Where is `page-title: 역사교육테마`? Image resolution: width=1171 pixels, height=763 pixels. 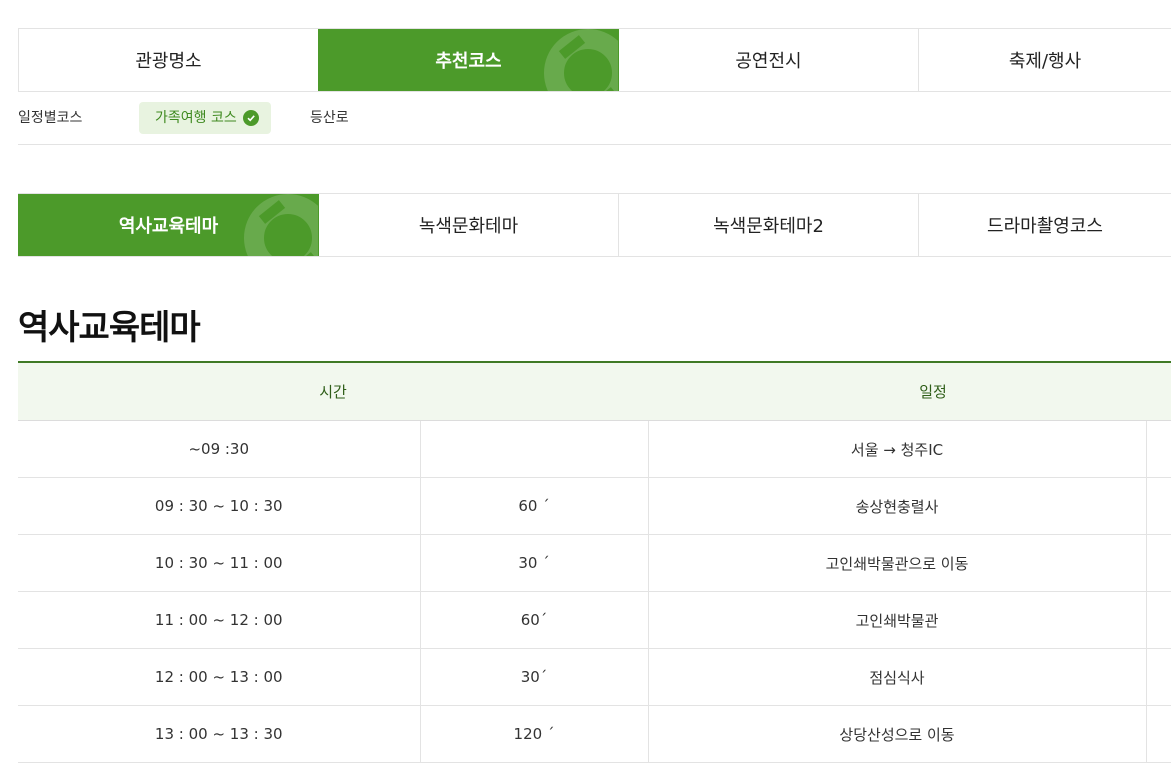
page-title: 역사교육테마 is located at coordinates (109, 328).